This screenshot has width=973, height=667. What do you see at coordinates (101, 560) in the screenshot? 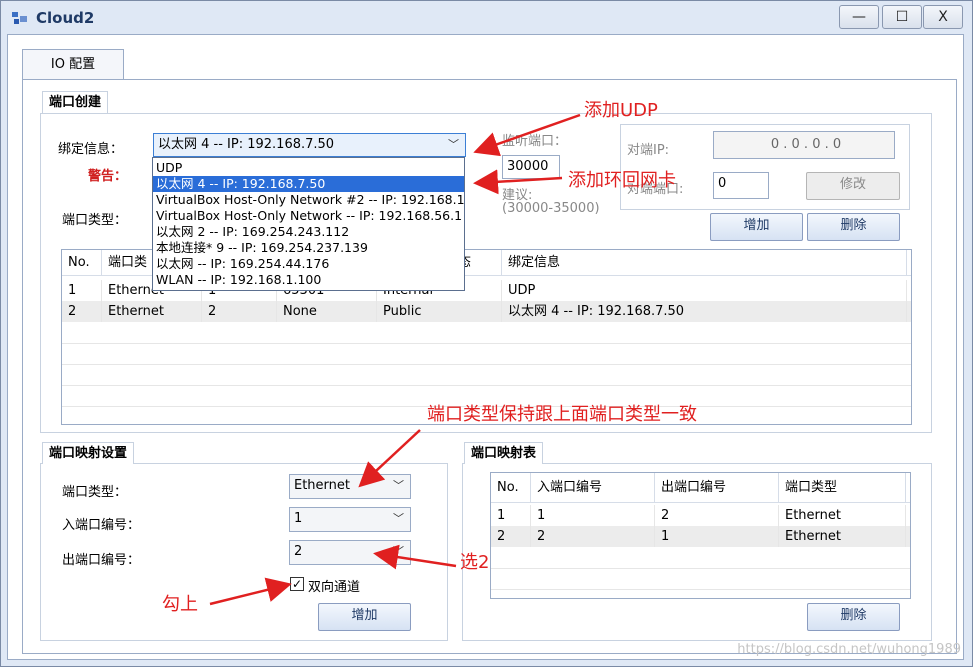
I see `out-port-label: 出端口编号：` at bounding box center [101, 560].